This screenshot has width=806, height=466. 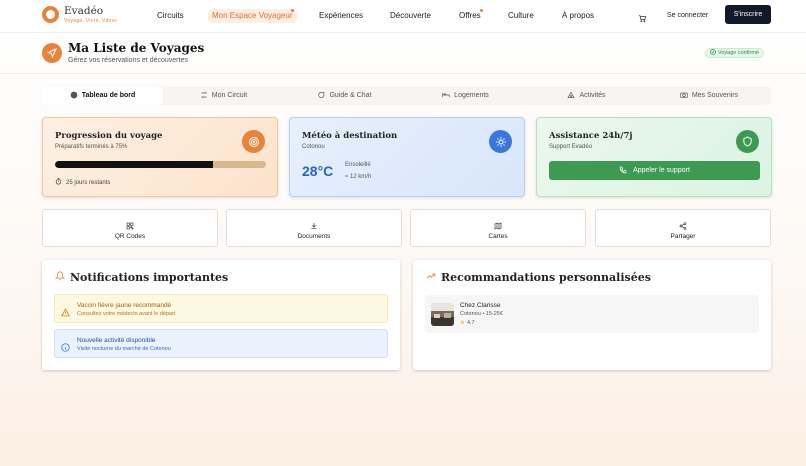 I want to click on navigation-icon, so click(x=52, y=53).